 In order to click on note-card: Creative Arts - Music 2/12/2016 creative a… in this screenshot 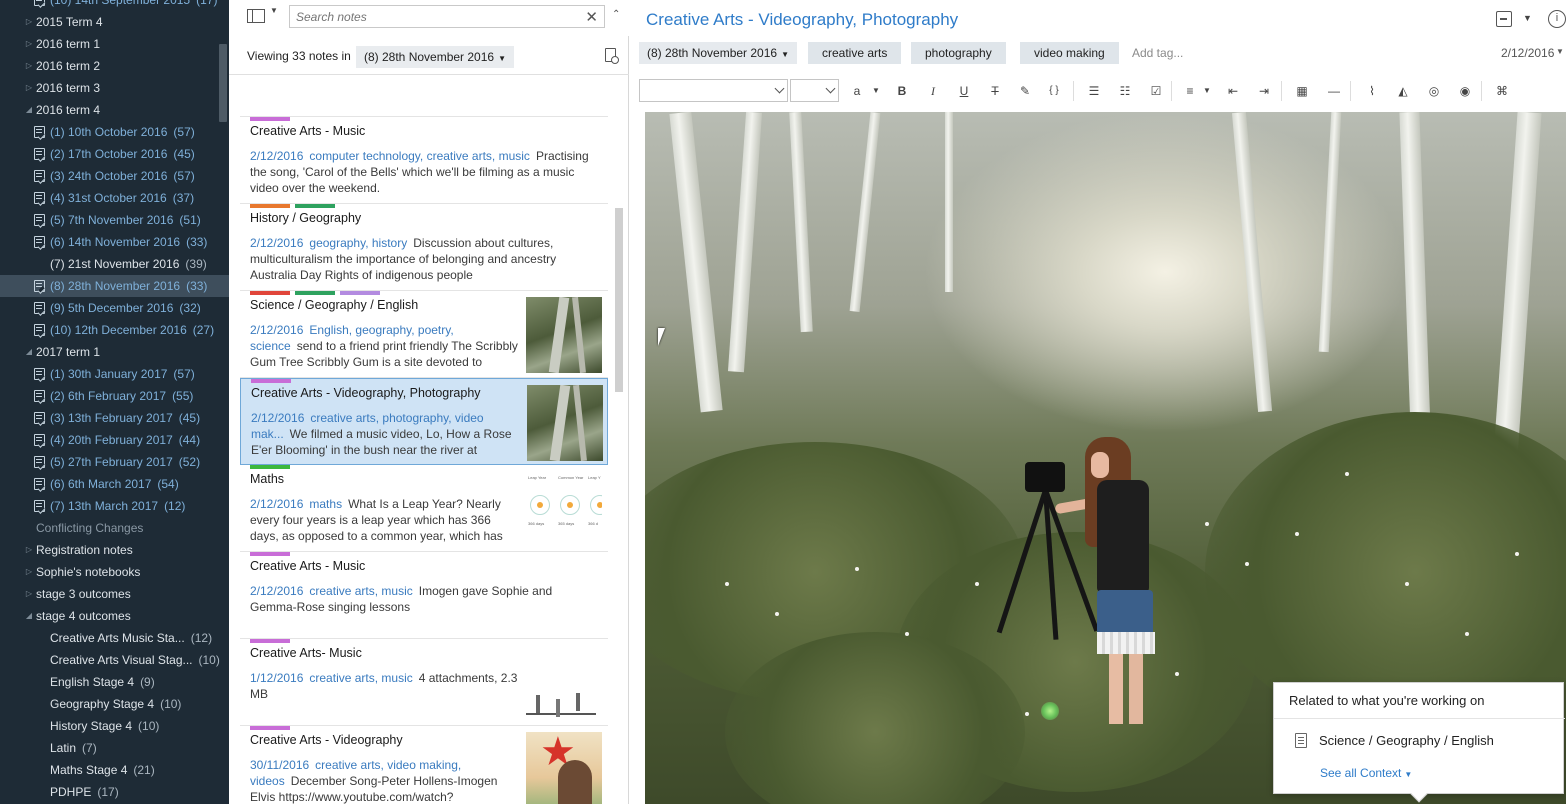, I will do `click(424, 595)`.